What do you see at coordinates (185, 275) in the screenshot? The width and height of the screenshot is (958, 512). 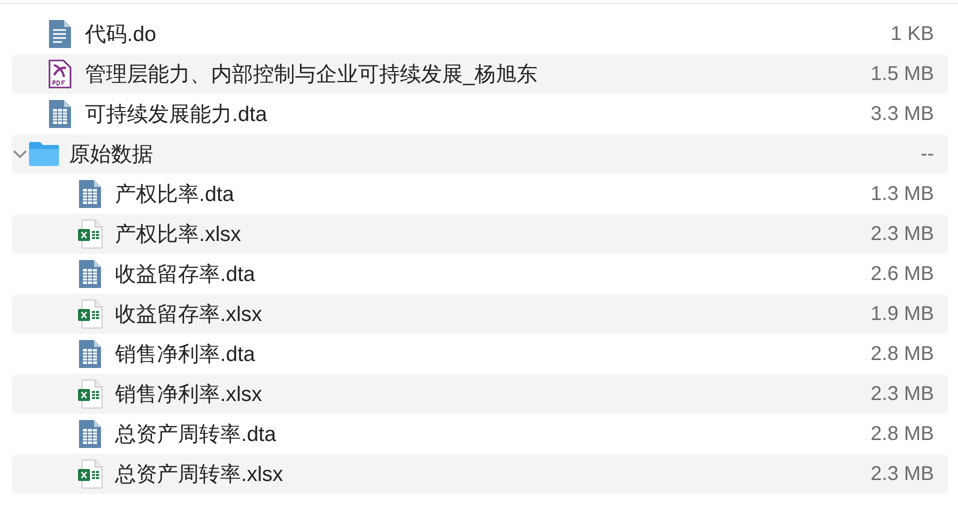 I see `file-name: 收益留存率.dta` at bounding box center [185, 275].